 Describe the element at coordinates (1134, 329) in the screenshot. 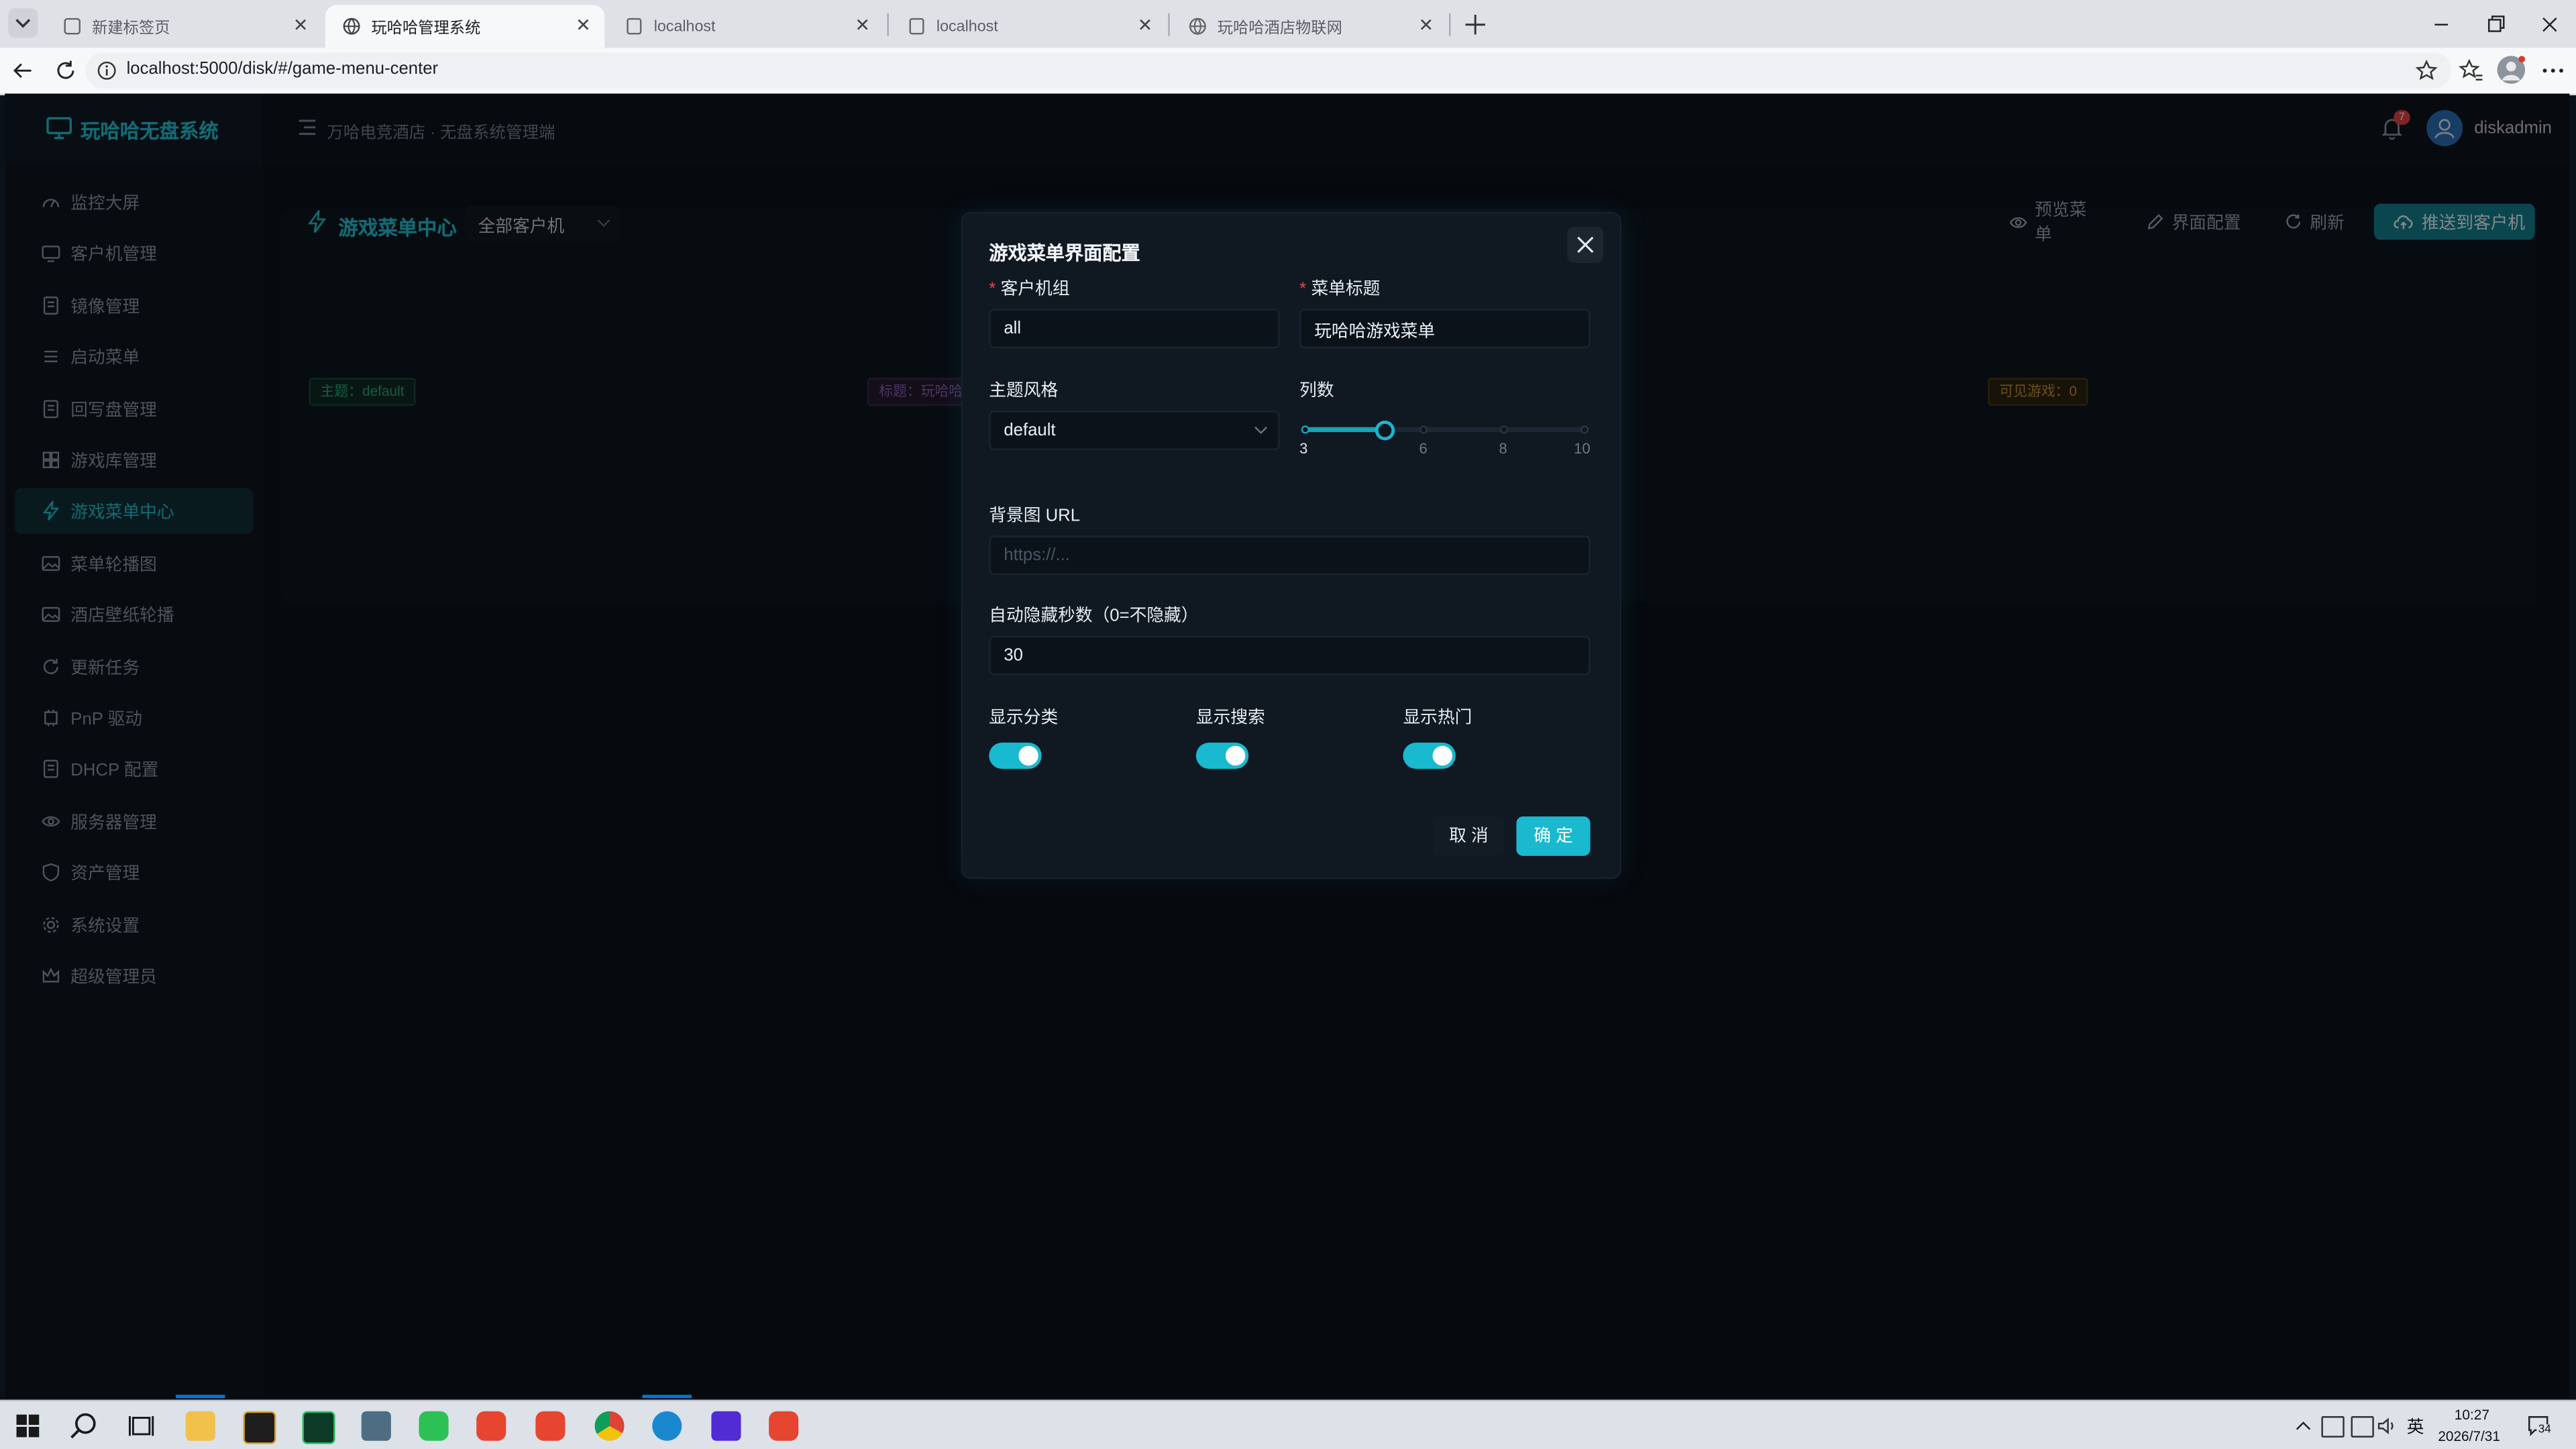

I see `client-group-input: all` at that location.